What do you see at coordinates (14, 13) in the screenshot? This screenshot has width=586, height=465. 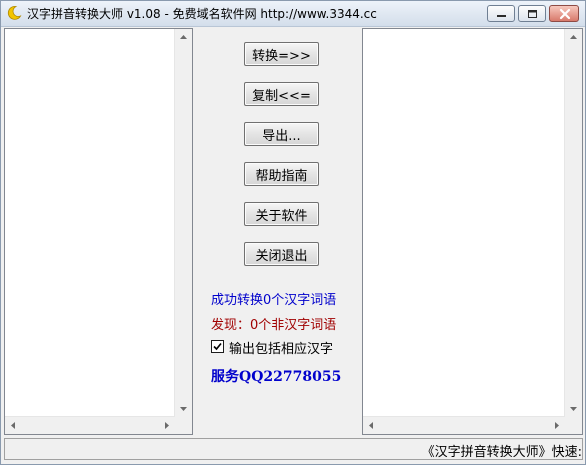 I see `moon-icon` at bounding box center [14, 13].